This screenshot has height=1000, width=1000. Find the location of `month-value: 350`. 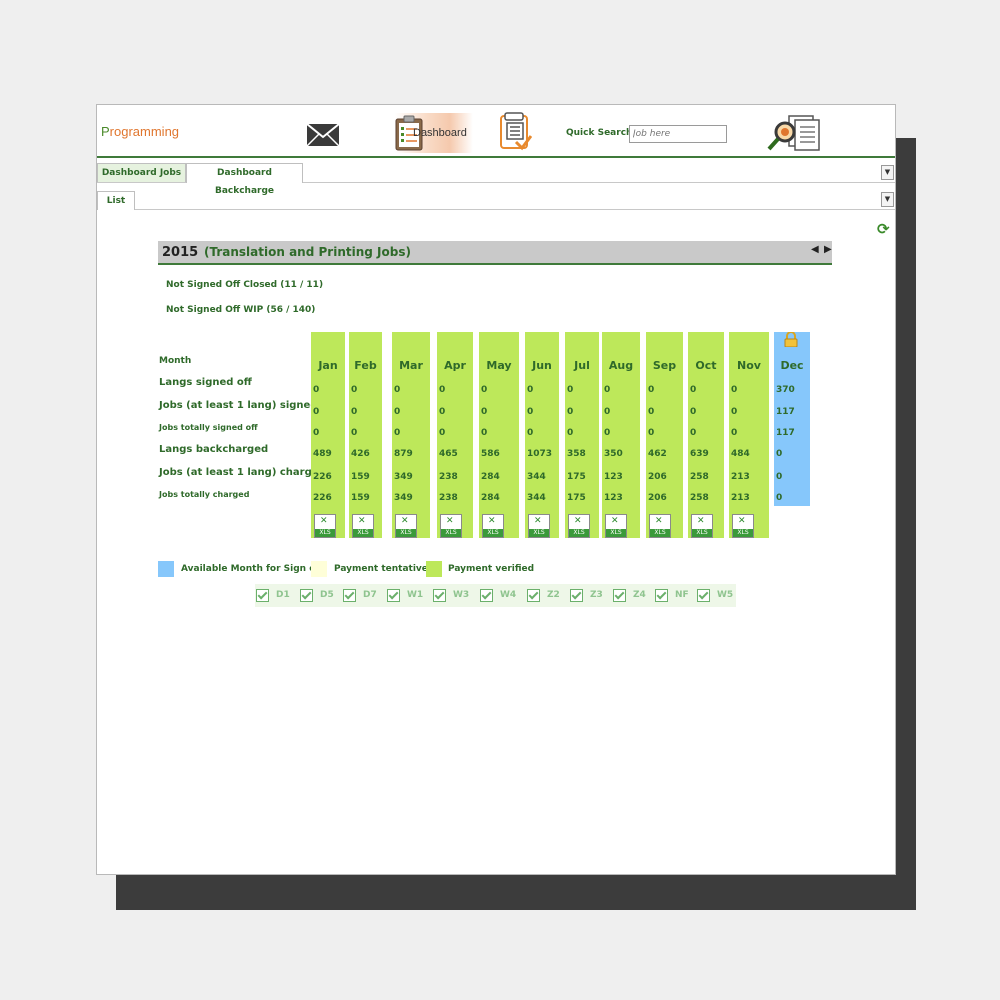

month-value: 350 is located at coordinates (613, 454).